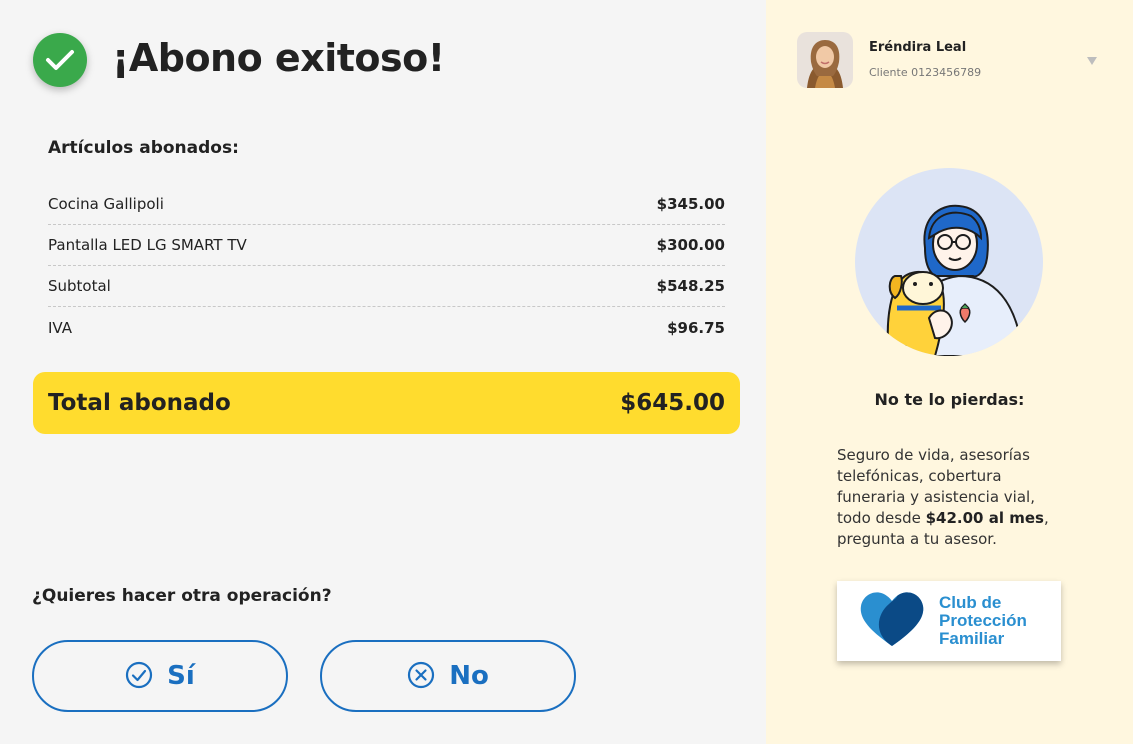  I want to click on list-item: Cocina Gallipoli $345.00, so click(386, 204).